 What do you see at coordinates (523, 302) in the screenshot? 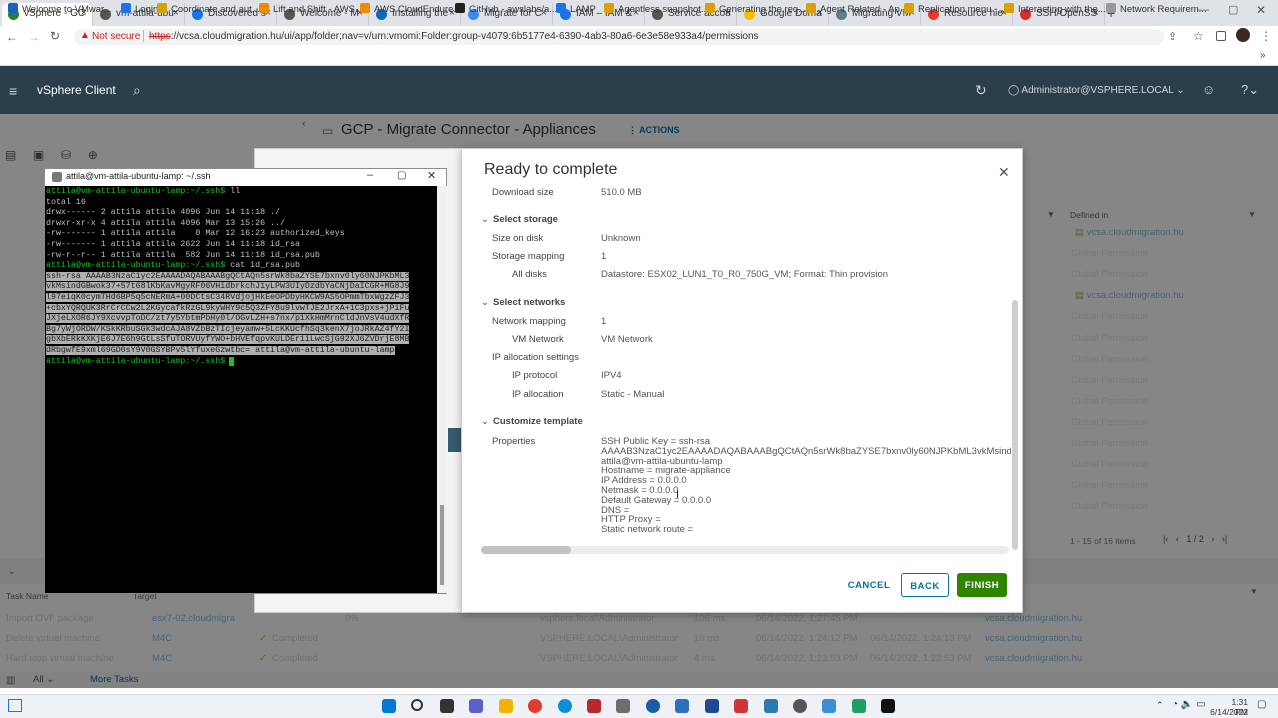
I see `select-networks-section: Select networks` at bounding box center [523, 302].